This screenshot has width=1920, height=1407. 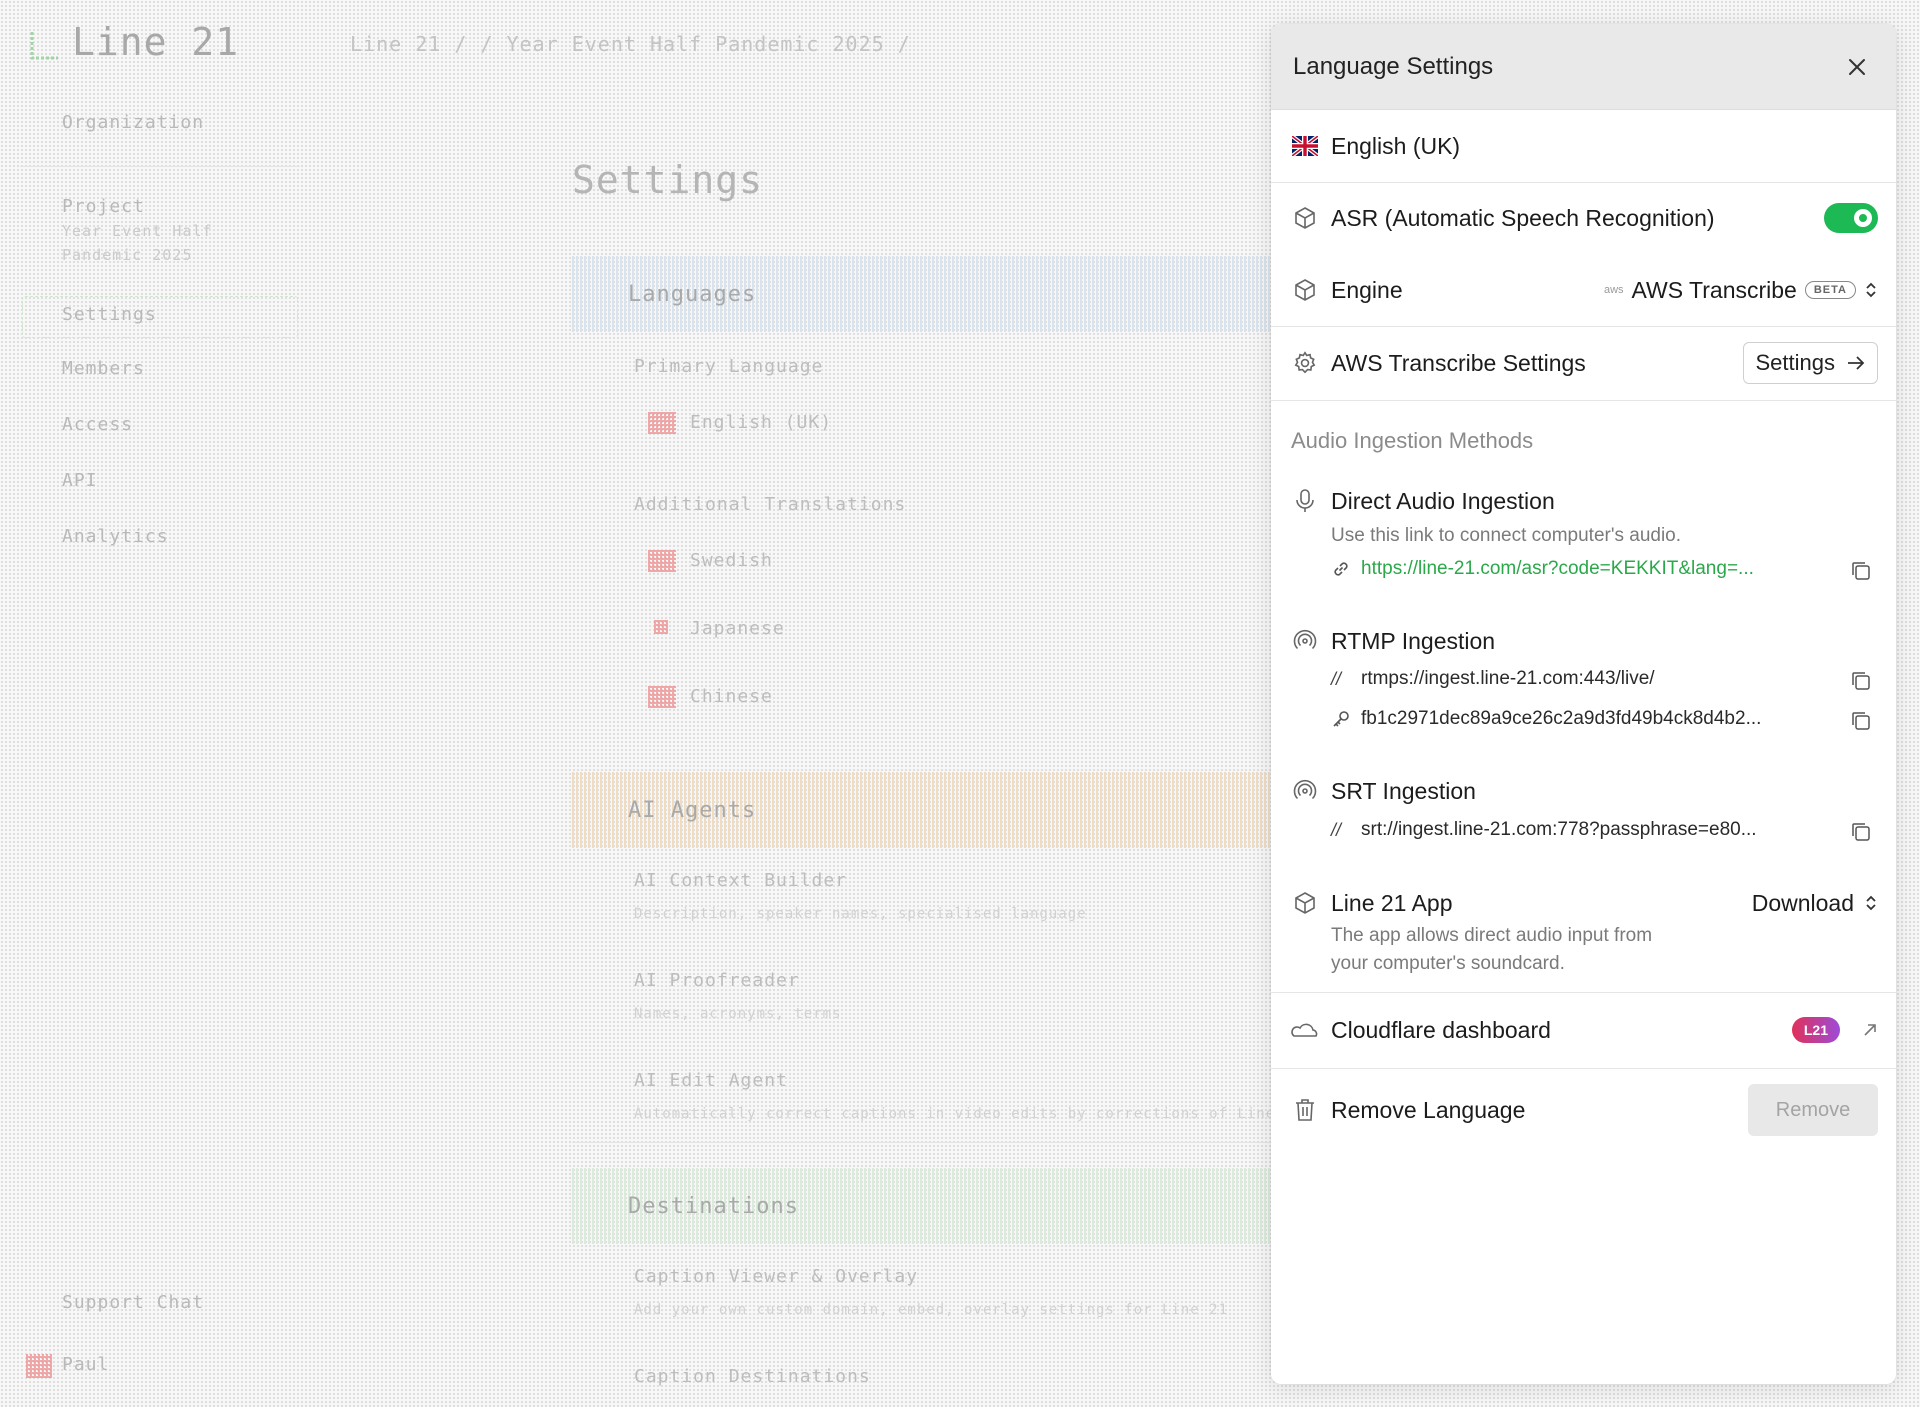 I want to click on sidebar-item-api: API, so click(x=80, y=480).